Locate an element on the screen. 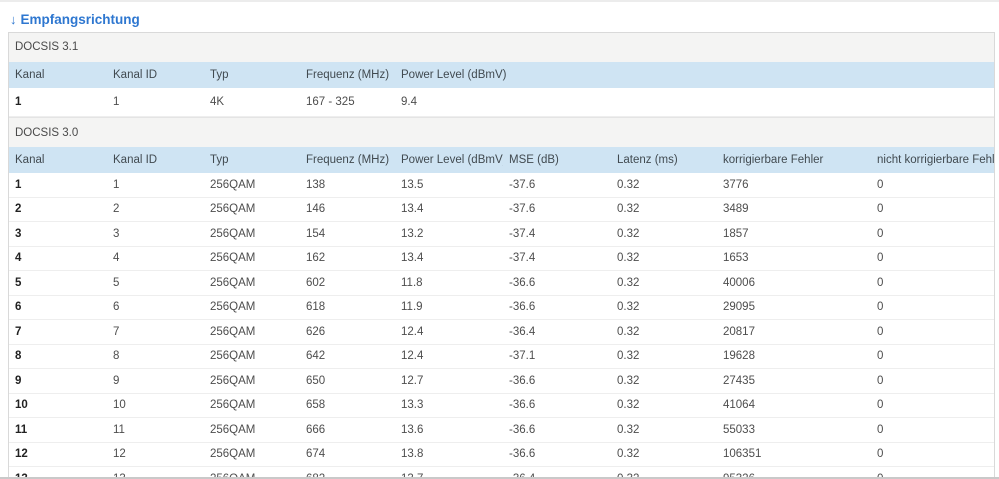  cell: 4 is located at coordinates (155, 258).